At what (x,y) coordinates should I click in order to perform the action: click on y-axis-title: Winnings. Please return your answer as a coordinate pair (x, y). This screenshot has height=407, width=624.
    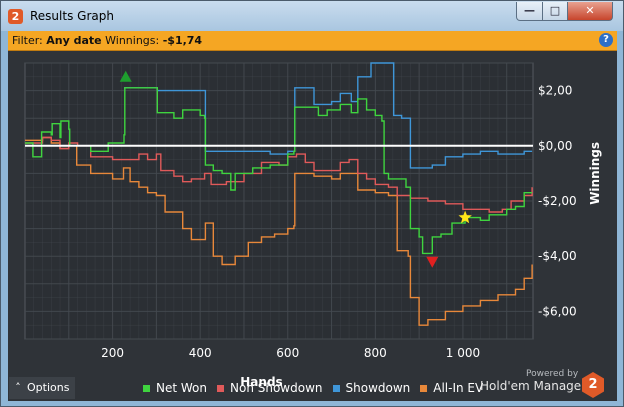
    Looking at the image, I should click on (595, 173).